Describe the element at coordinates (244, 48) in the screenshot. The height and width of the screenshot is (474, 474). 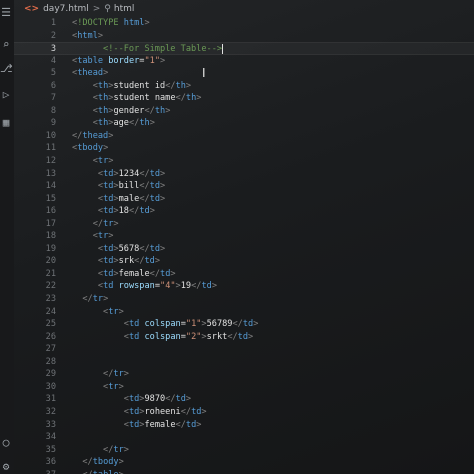
I see `code-line: 3 <!--For Simple Table-->` at that location.